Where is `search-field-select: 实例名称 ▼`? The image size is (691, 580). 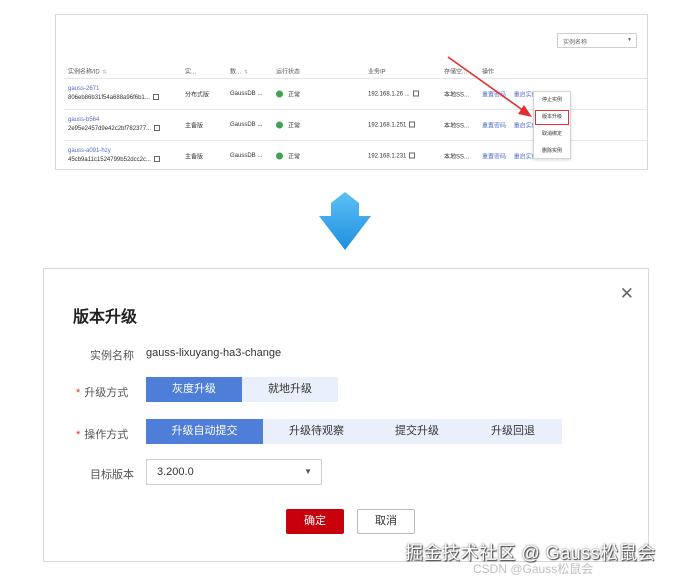
search-field-select: 实例名称 ▼ is located at coordinates (597, 40).